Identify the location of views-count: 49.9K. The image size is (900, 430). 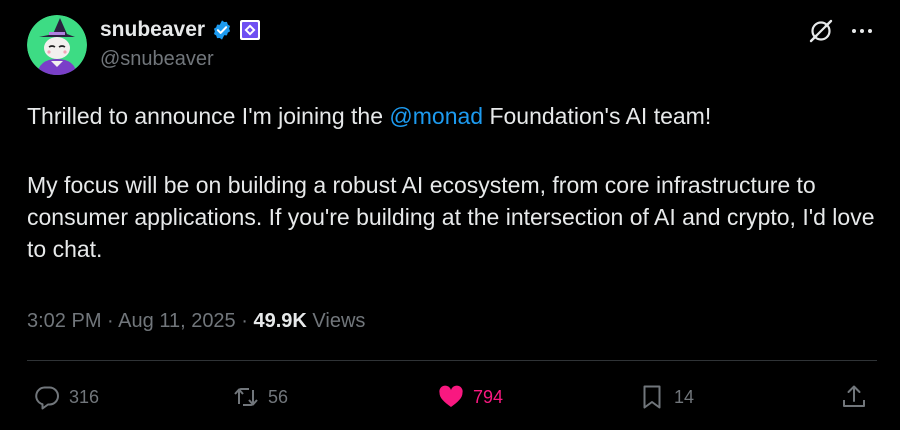
(280, 321).